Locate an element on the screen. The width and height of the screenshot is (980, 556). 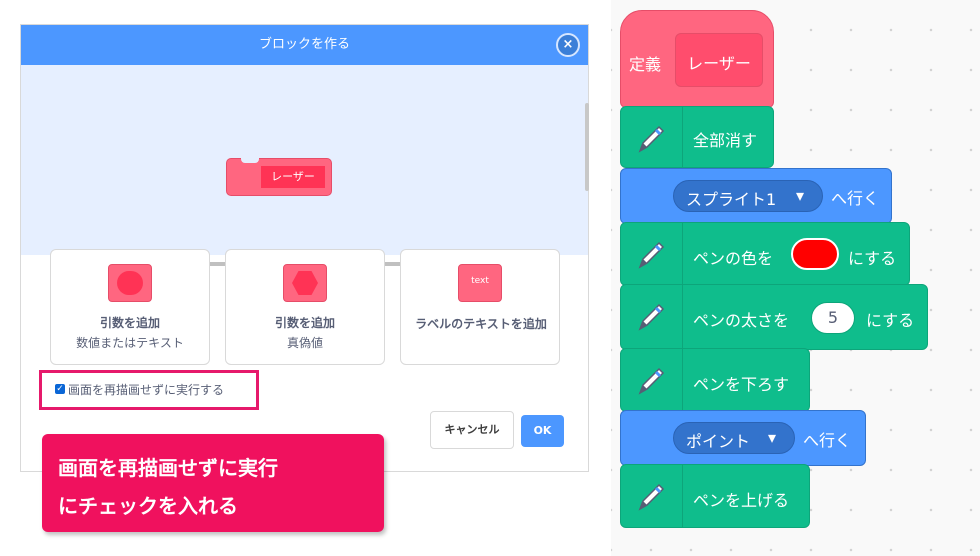
pen-up-block: ペンを上げる is located at coordinates (715, 496).